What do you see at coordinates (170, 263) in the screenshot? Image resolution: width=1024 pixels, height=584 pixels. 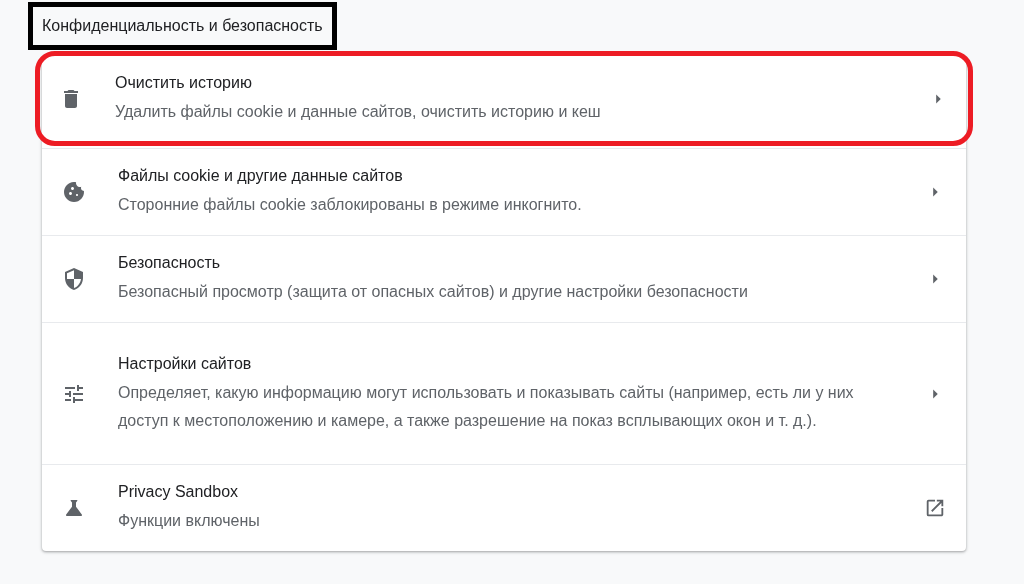 I see `row-title: Безопасность` at bounding box center [170, 263].